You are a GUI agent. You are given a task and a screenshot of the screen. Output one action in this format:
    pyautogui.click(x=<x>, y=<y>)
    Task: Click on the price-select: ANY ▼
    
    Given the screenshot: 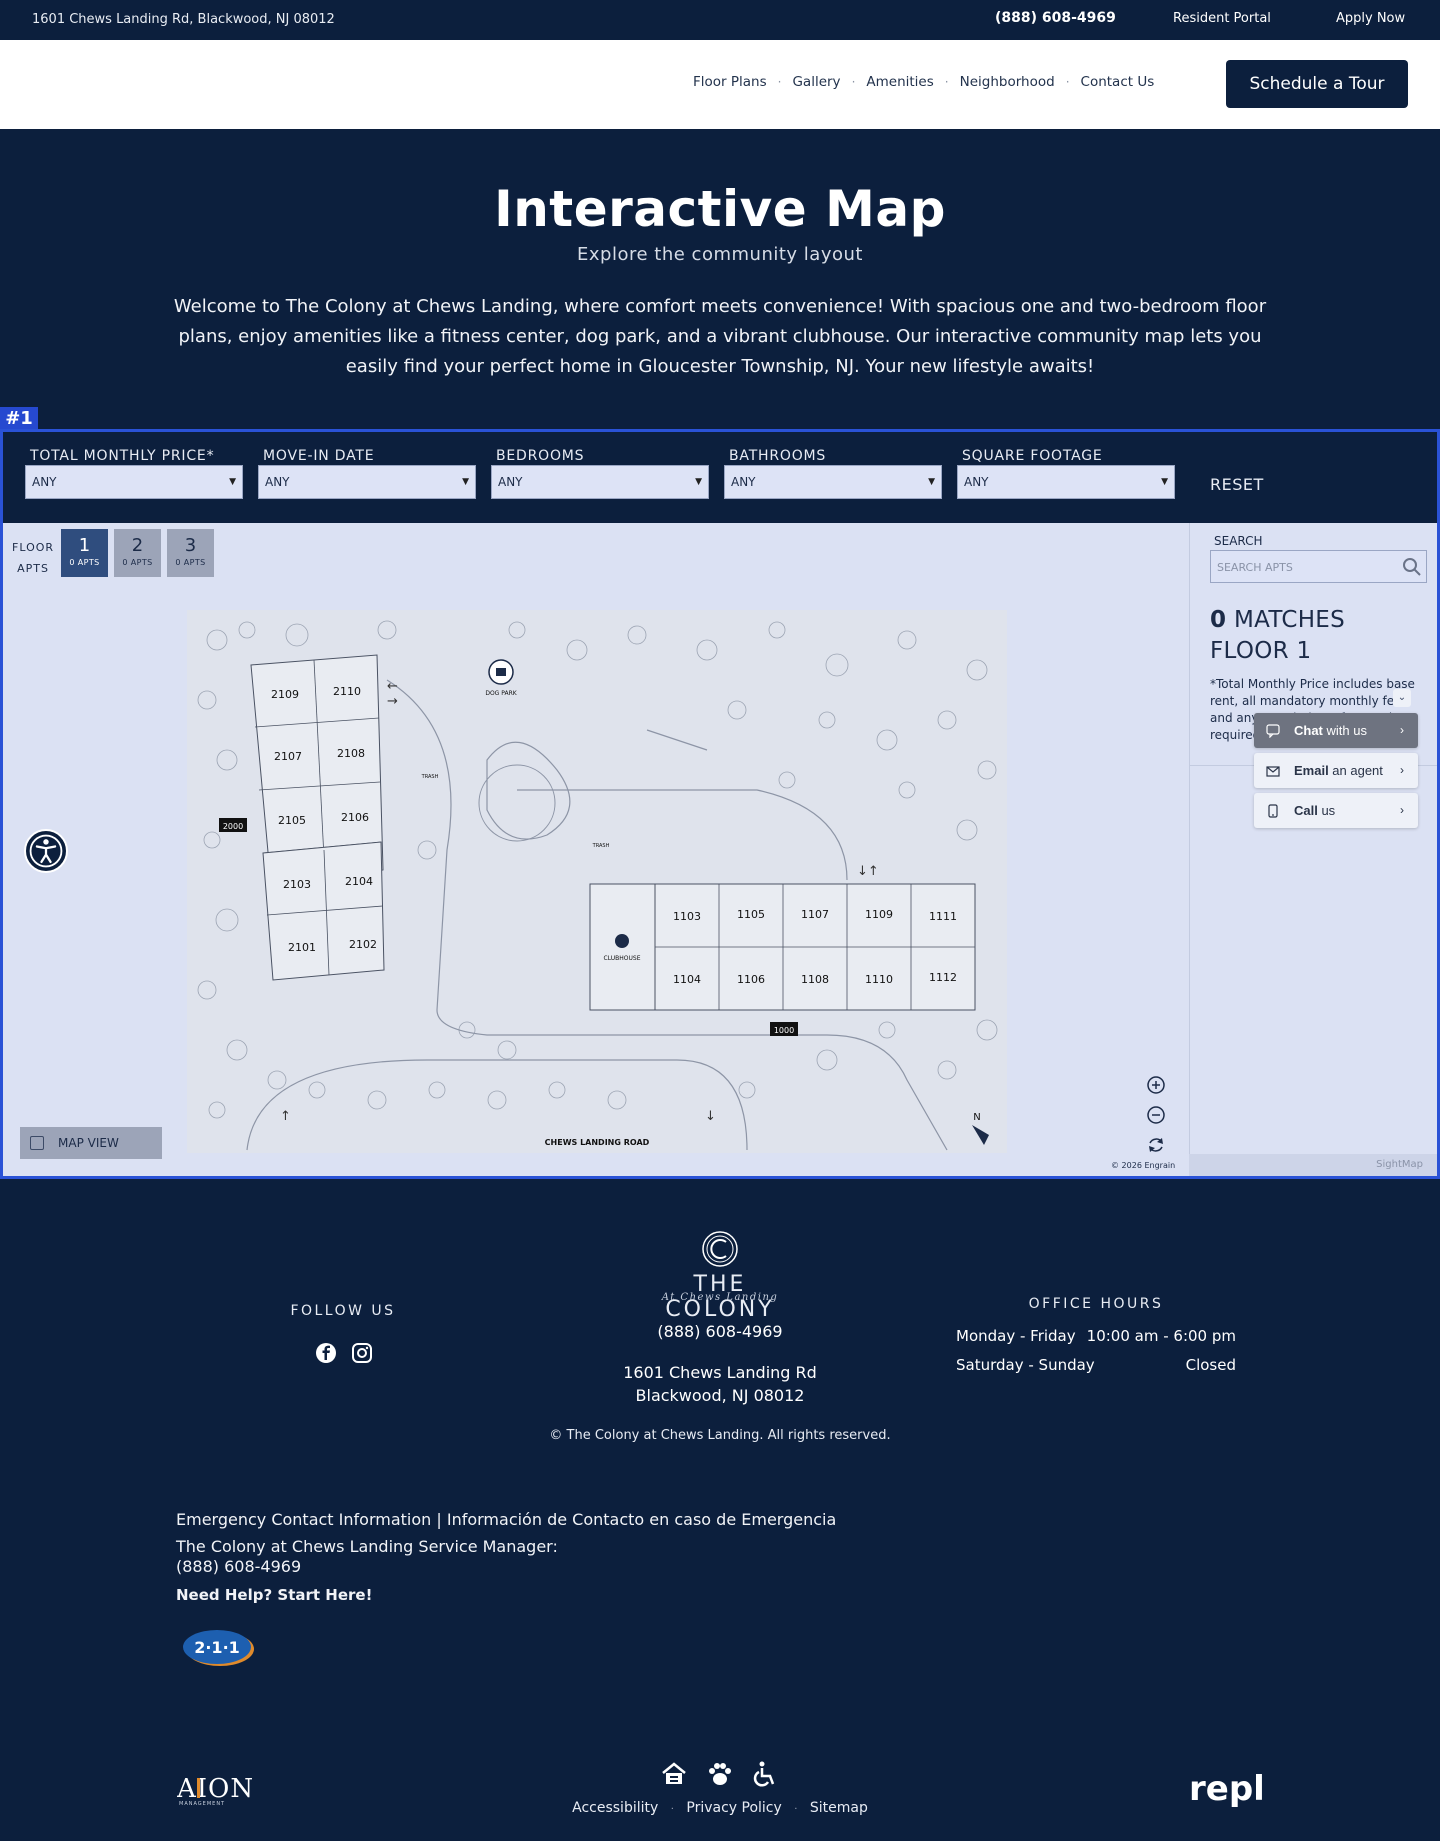 What is the action you would take?
    pyautogui.click(x=134, y=482)
    